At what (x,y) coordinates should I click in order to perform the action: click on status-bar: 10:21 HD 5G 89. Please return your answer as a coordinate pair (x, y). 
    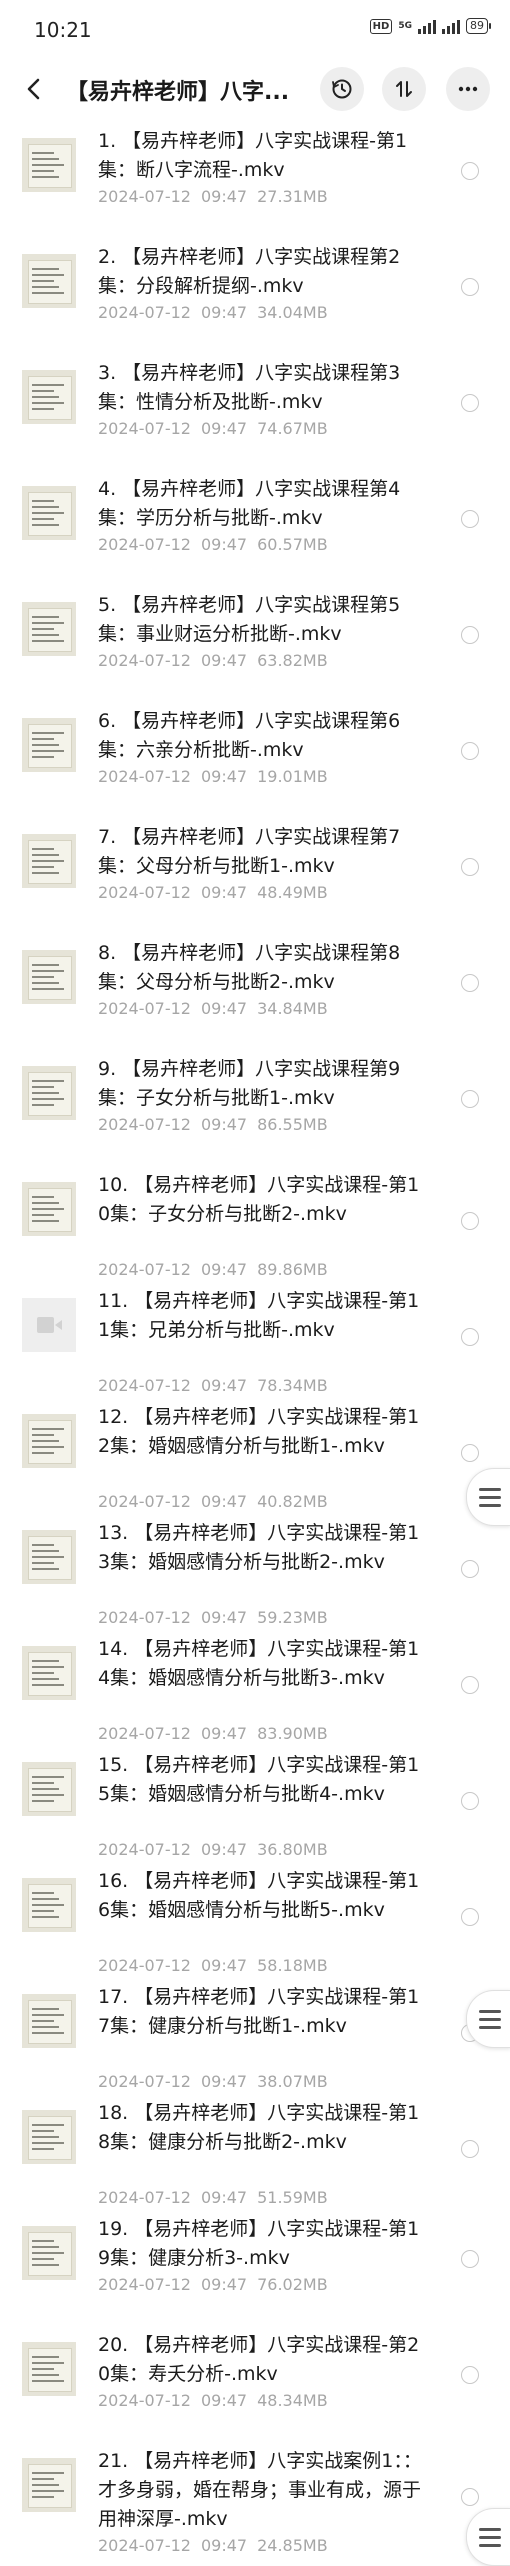
    Looking at the image, I should click on (255, 31).